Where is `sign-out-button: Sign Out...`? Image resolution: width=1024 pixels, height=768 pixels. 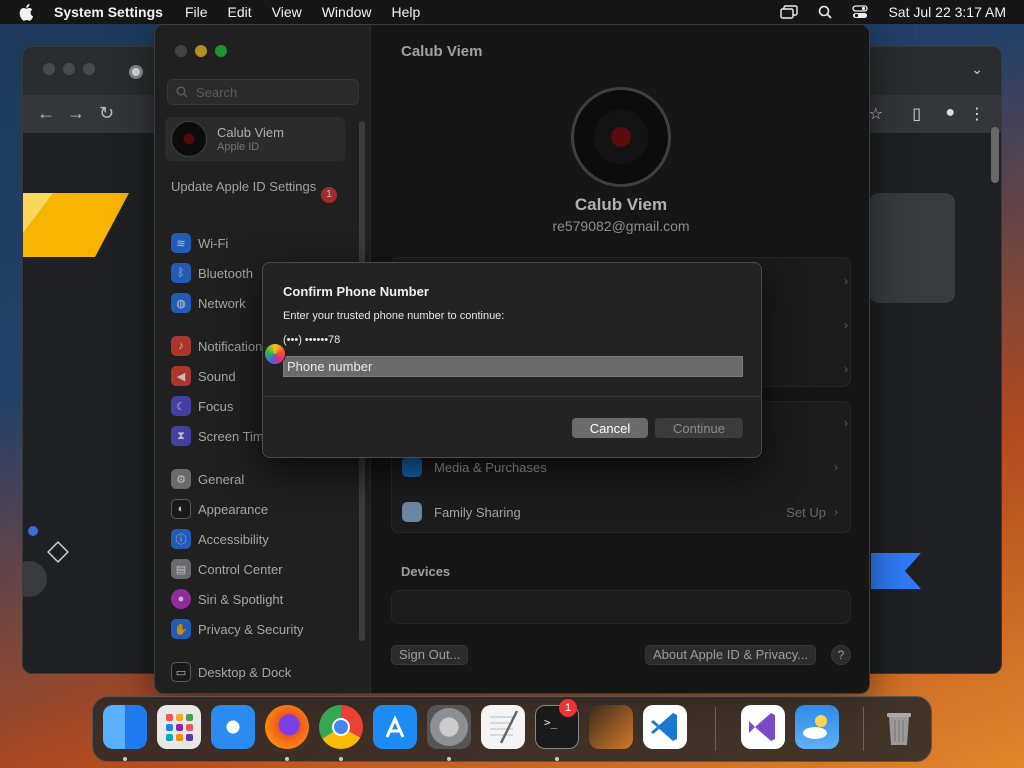
sign-out-button: Sign Out... is located at coordinates (430, 655).